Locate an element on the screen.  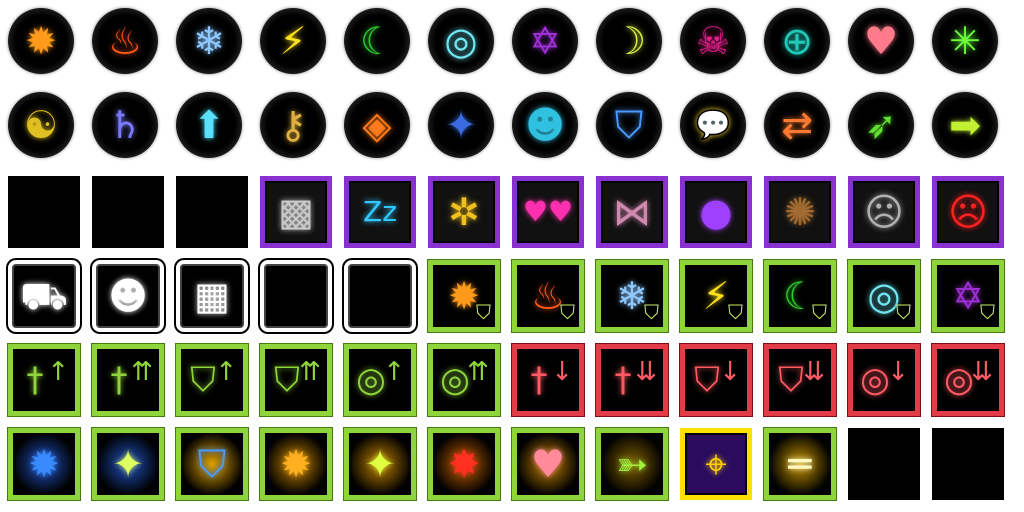
icon-tile-ring-down-2-icon: ◎ ⇊ is located at coordinates (968, 380).